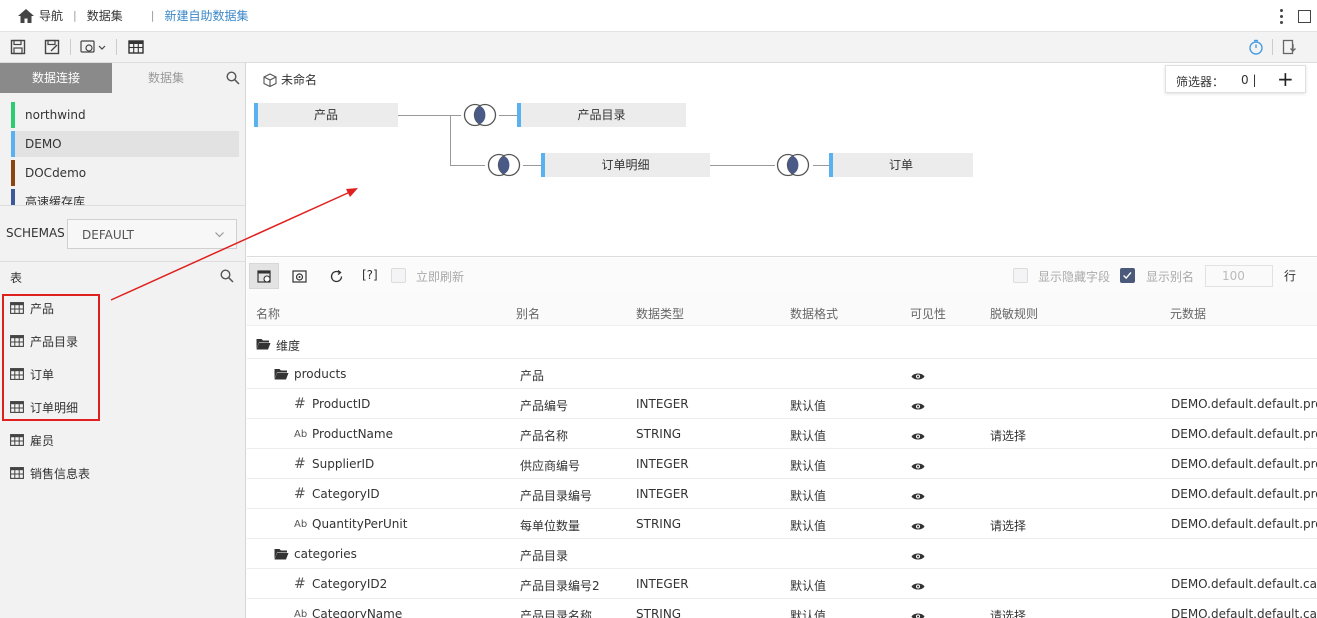  I want to click on field-alias: 产品目录编号, so click(556, 495).